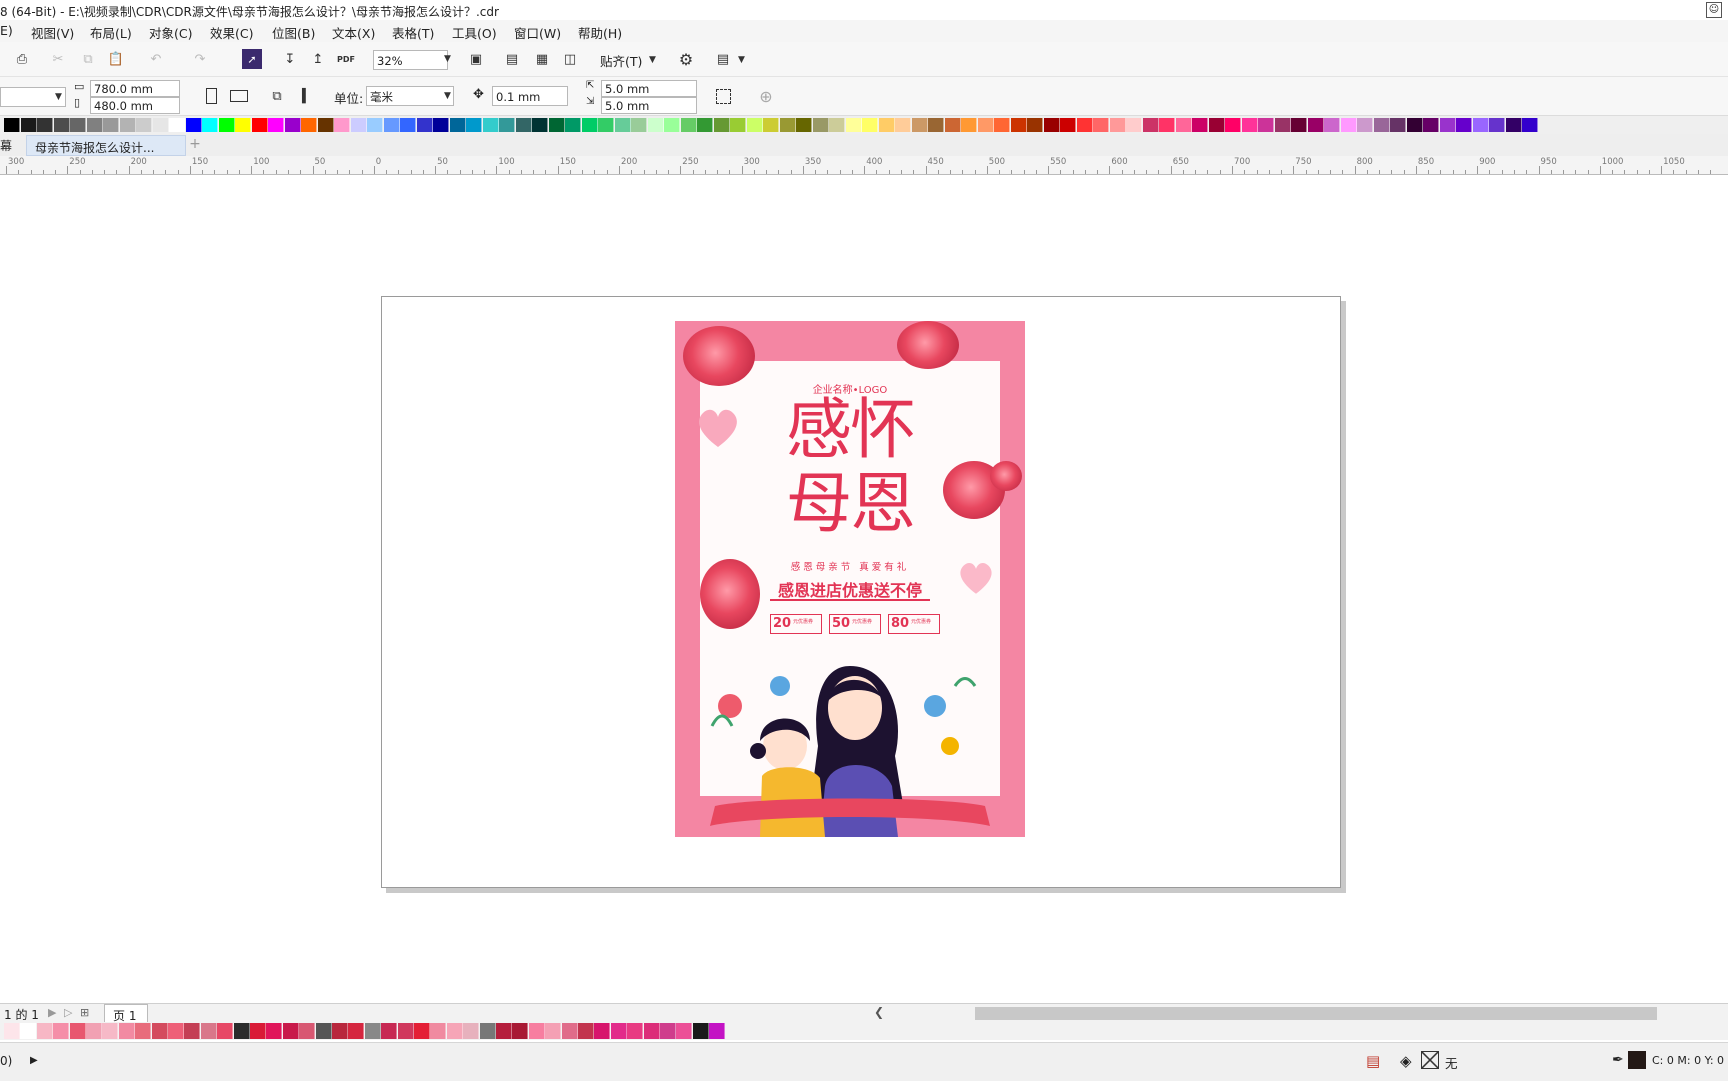 The width and height of the screenshot is (1728, 1081). I want to click on export-icon: ↥, so click(318, 59).